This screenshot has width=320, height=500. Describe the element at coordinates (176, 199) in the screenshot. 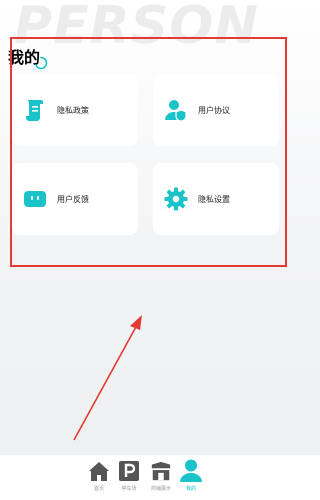

I see `gear-icon` at that location.